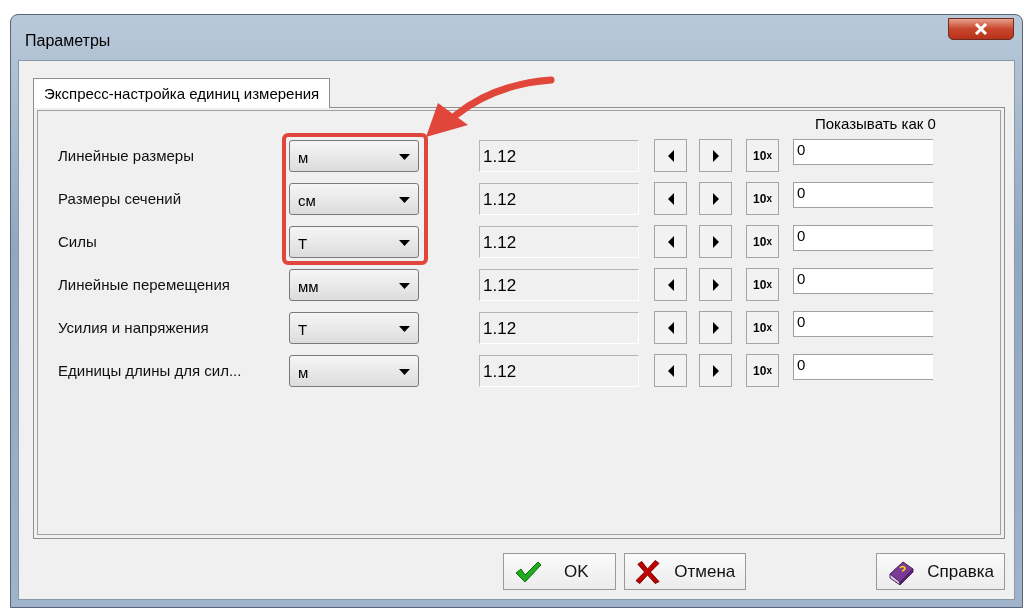 The image size is (1023, 608). I want to click on field-label: Линейные перемещения, so click(144, 284).